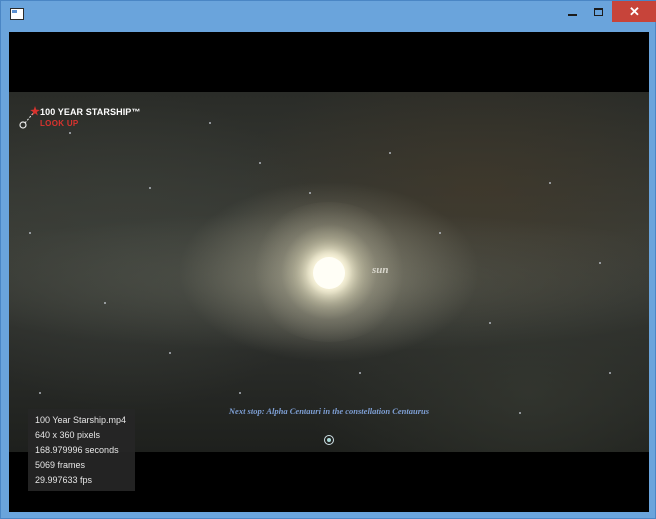 This screenshot has height=519, width=656. I want to click on sun, so click(329, 273).